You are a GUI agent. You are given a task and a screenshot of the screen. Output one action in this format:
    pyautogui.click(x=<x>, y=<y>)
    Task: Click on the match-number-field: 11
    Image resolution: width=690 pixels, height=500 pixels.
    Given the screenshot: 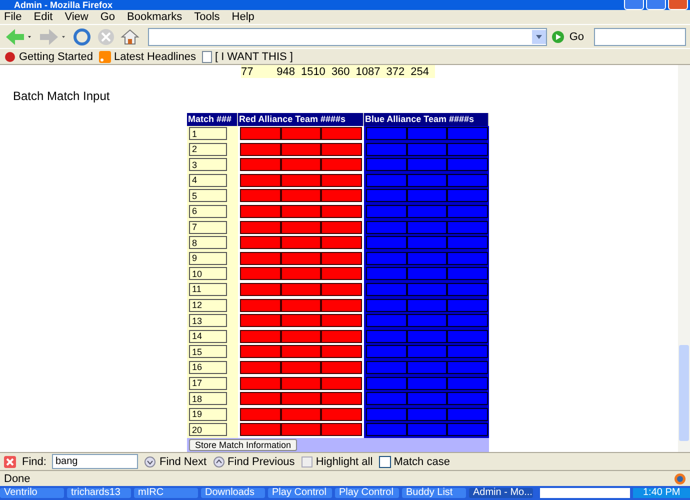 What is the action you would take?
    pyautogui.click(x=208, y=289)
    